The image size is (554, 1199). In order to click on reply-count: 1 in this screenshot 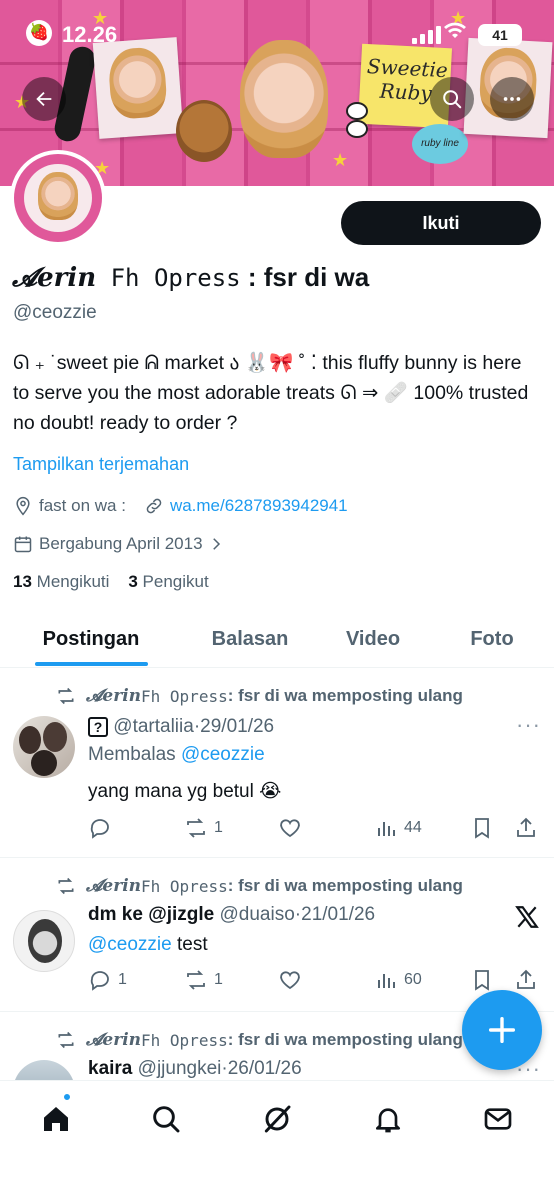, I will do `click(122, 979)`.